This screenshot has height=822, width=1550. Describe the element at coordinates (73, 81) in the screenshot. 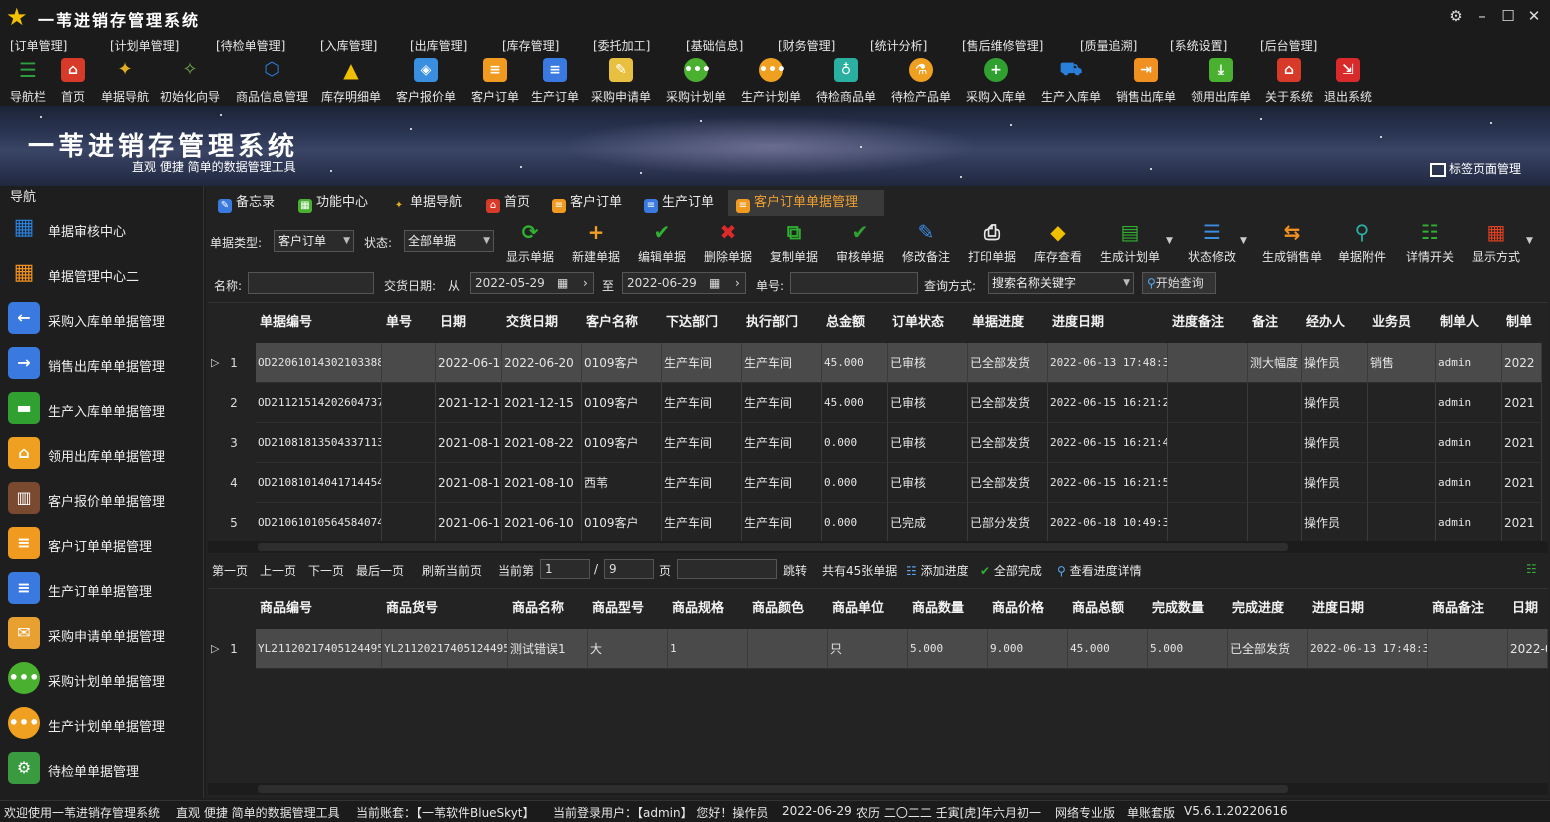

I see `tool-home: ⌂ 首页` at that location.